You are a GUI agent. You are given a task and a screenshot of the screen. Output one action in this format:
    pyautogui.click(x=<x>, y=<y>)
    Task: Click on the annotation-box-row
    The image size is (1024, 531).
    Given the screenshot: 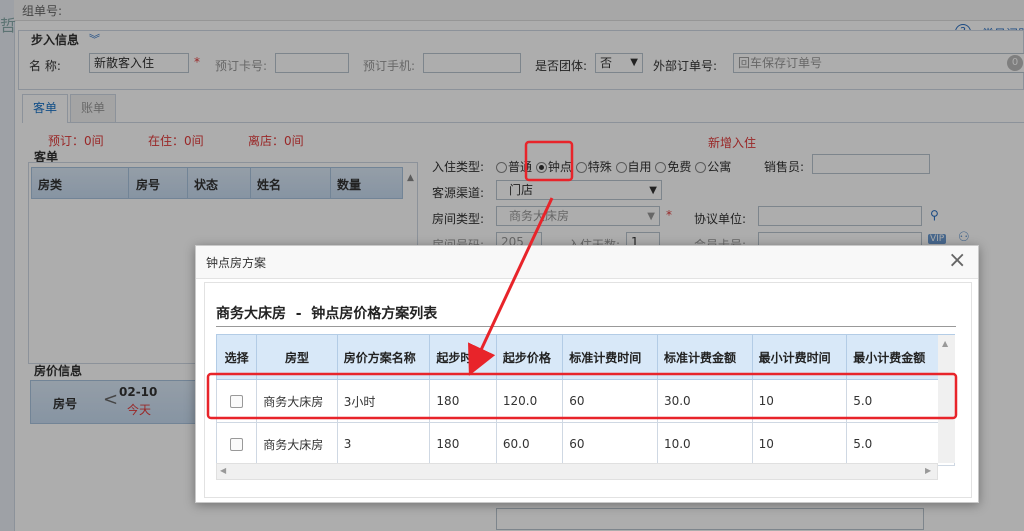 What is the action you would take?
    pyautogui.click(x=582, y=396)
    